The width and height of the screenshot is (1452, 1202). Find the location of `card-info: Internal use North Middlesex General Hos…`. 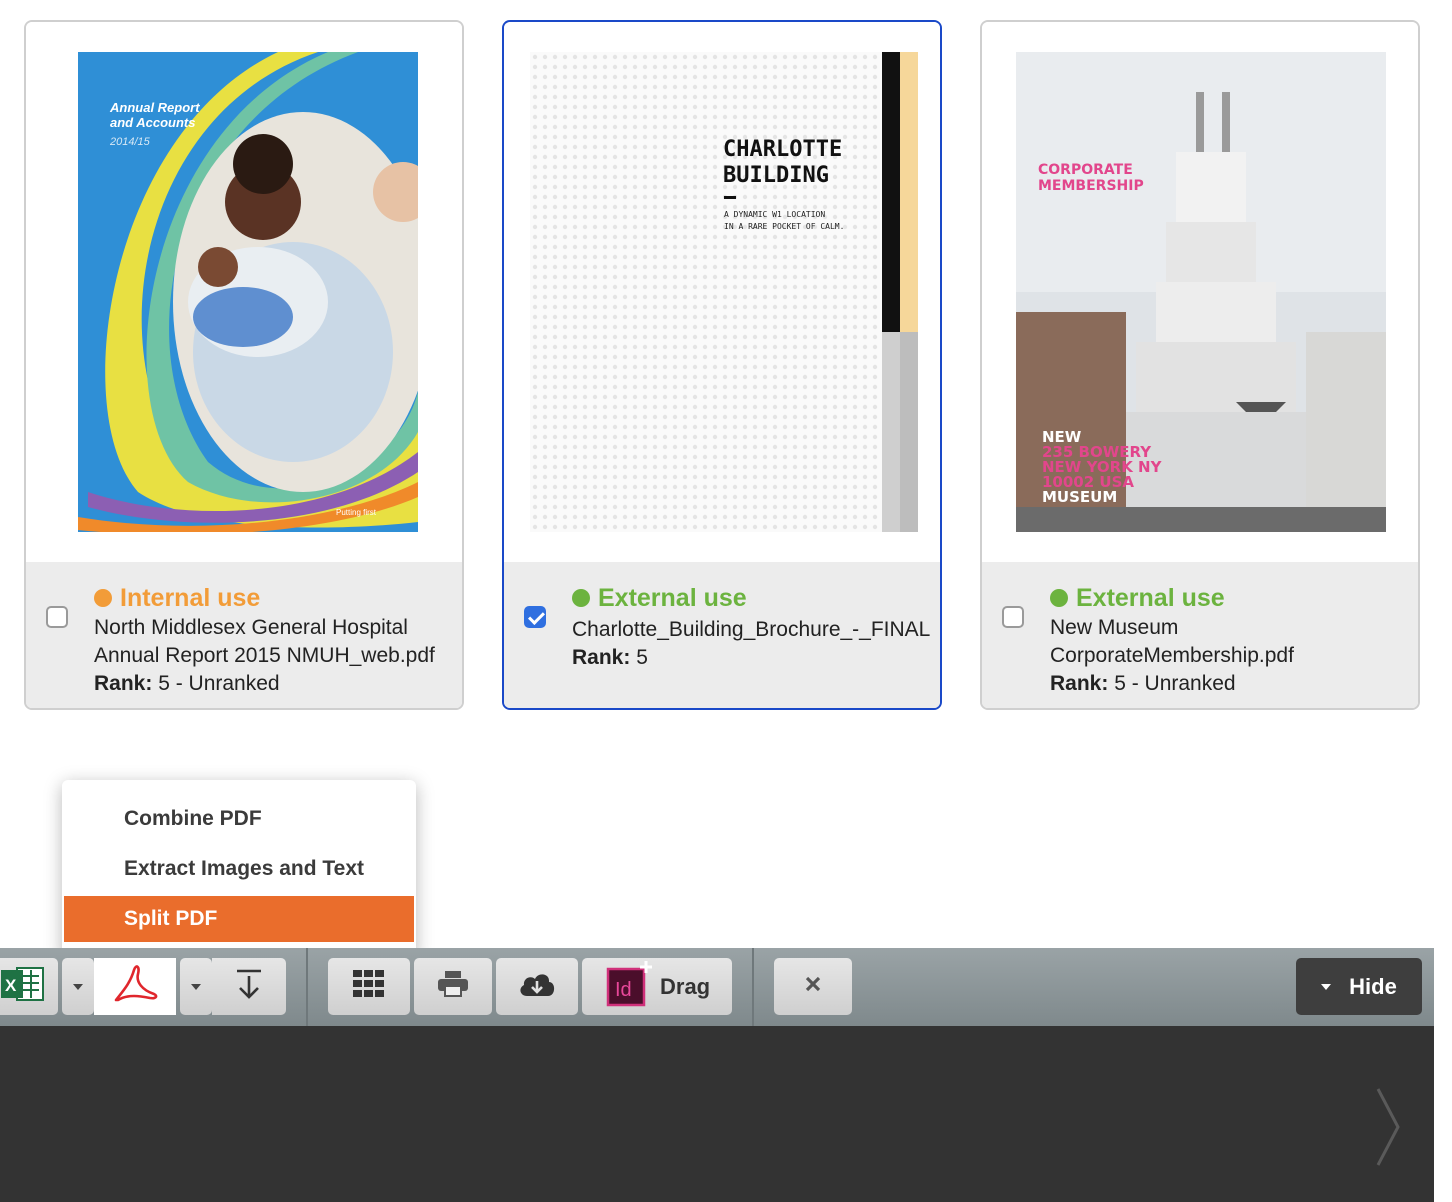

card-info: Internal use North Middlesex General Hos… is located at coordinates (244, 635).